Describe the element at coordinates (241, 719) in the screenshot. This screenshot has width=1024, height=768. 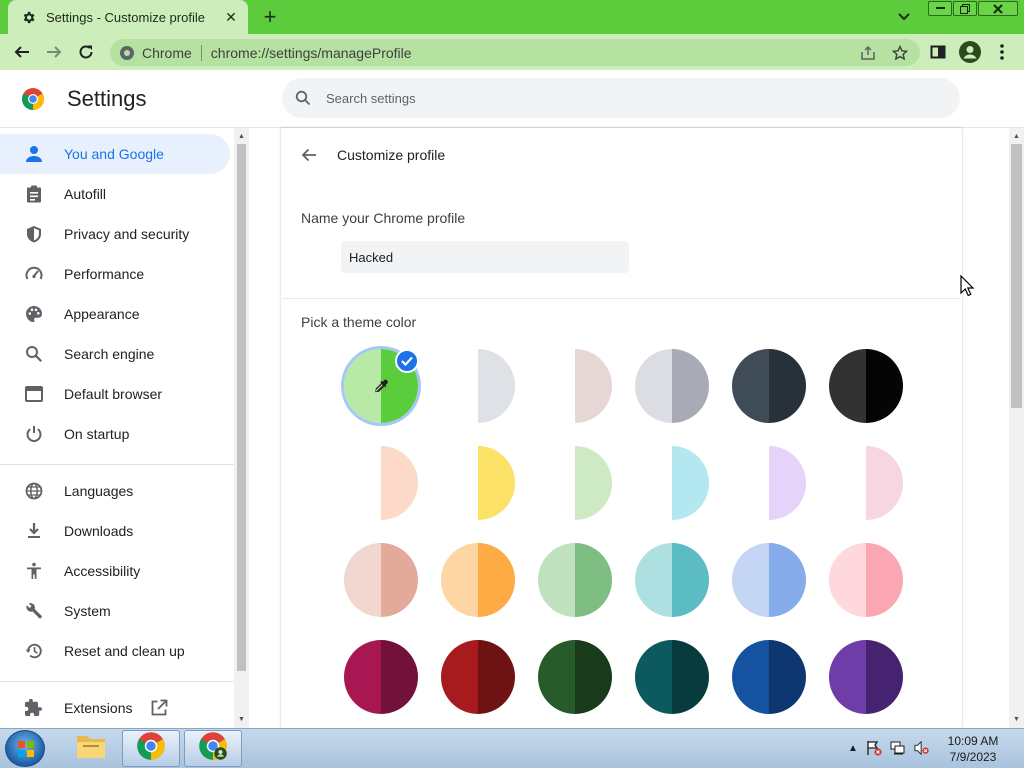
I see `sidebar-scroll-down-icon: ▼` at that location.